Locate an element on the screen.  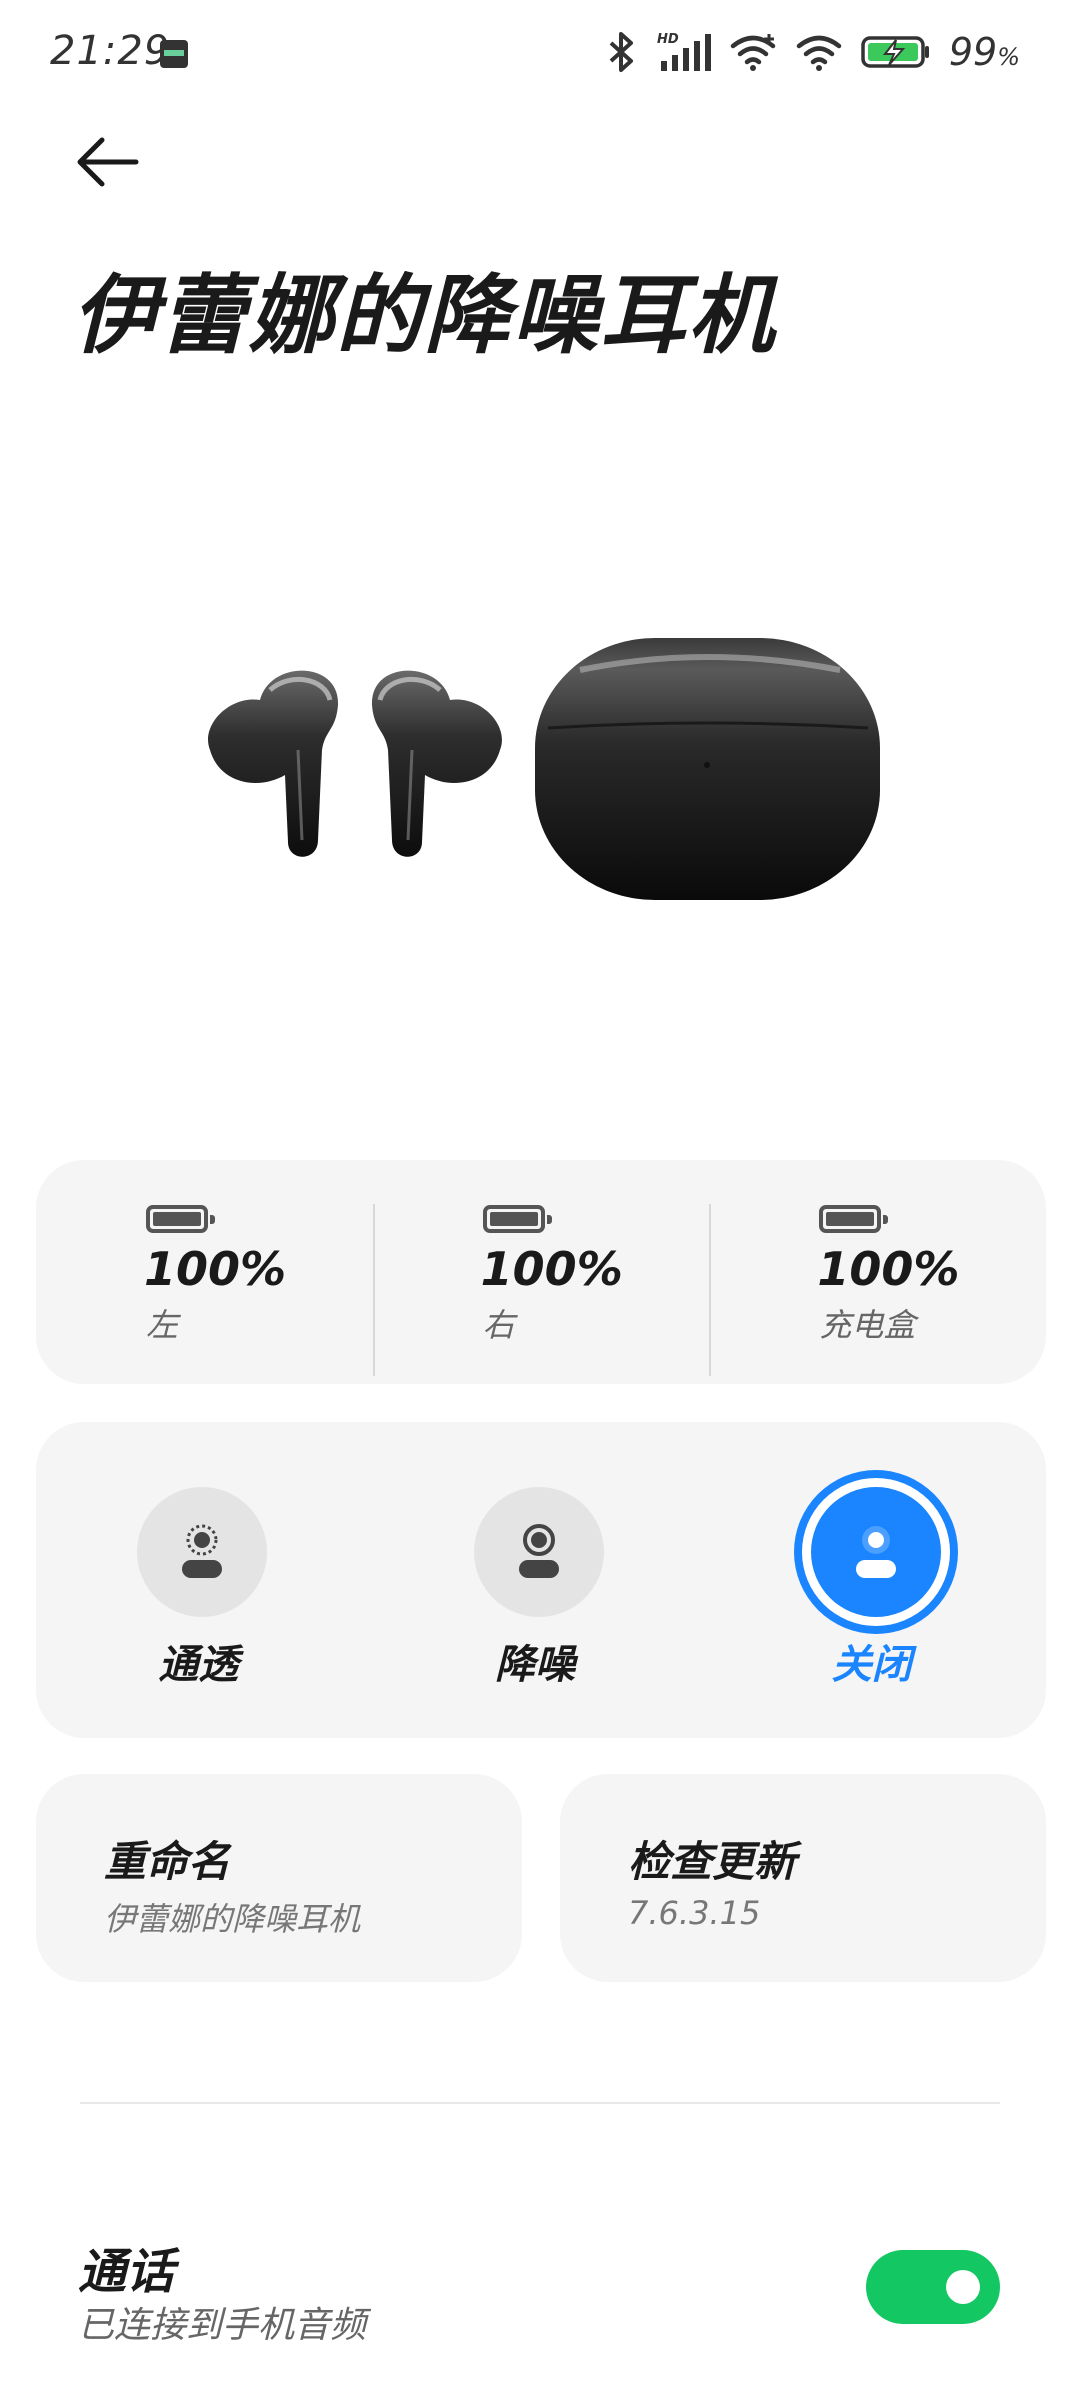
mode-label: 降噪 is located at coordinates (535, 1665).